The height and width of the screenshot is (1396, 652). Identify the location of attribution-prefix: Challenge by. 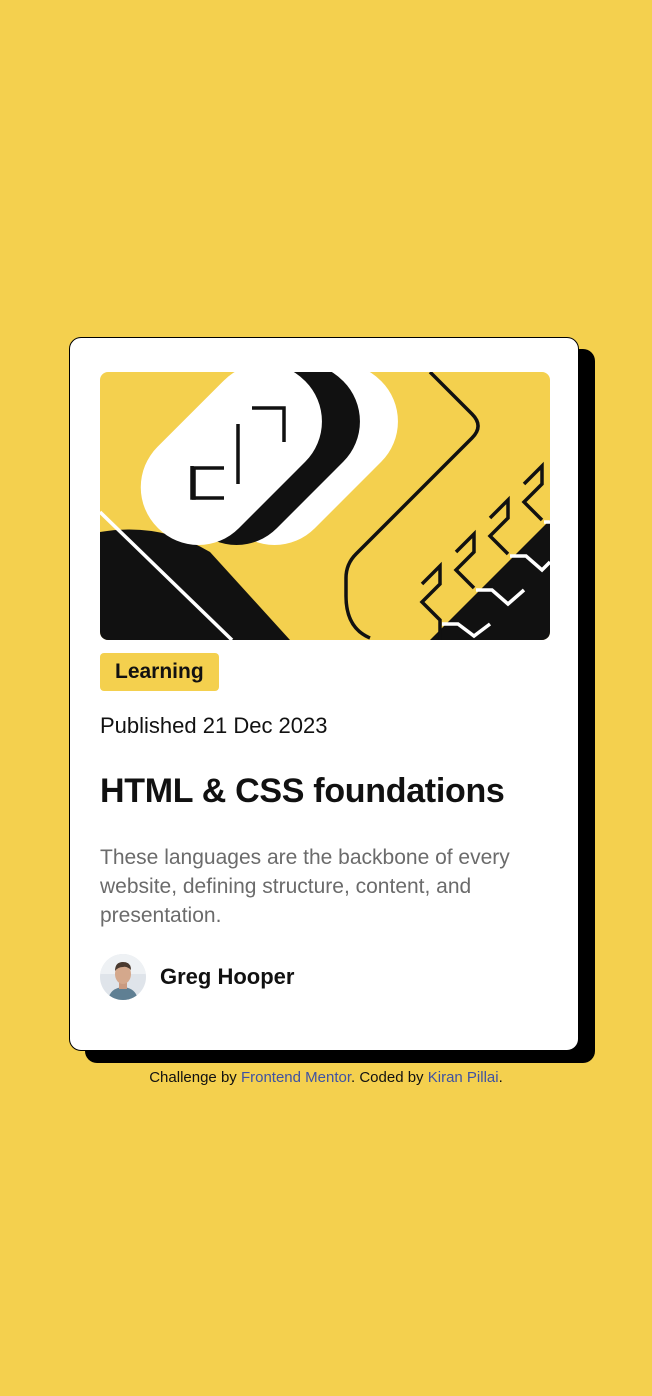
(195, 1077).